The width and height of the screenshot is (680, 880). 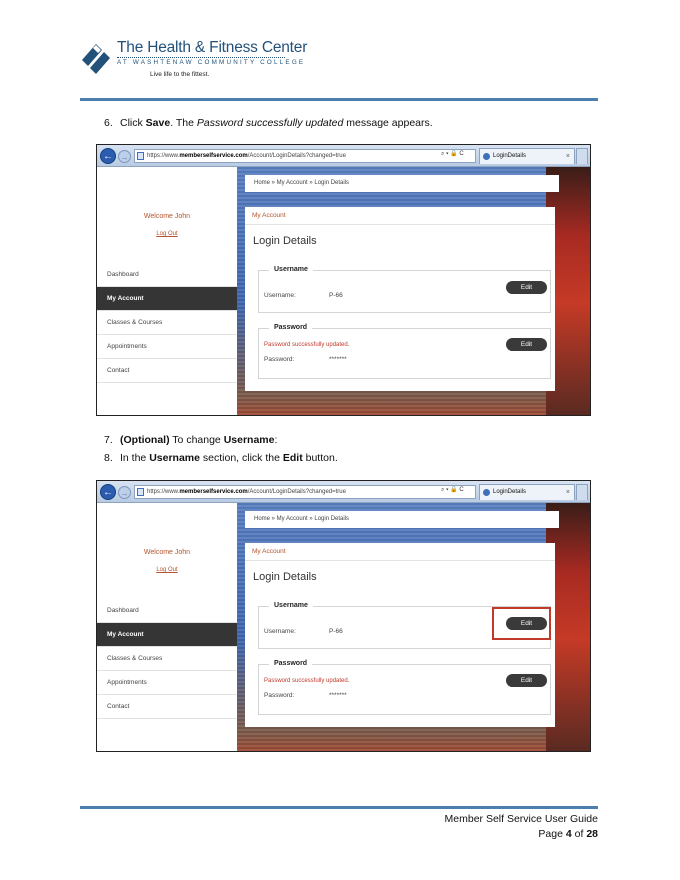 I want to click on edit-highlight-box, so click(x=521, y=623).